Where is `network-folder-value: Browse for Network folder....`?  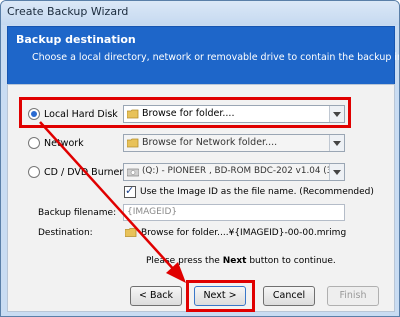
network-folder-value: Browse for Network folder.... is located at coordinates (210, 142).